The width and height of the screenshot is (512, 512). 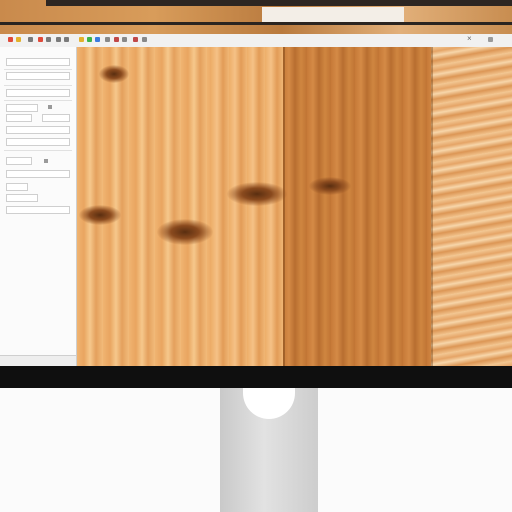 What do you see at coordinates (333, 15) in the screenshot?
I see `background-light-panel` at bounding box center [333, 15].